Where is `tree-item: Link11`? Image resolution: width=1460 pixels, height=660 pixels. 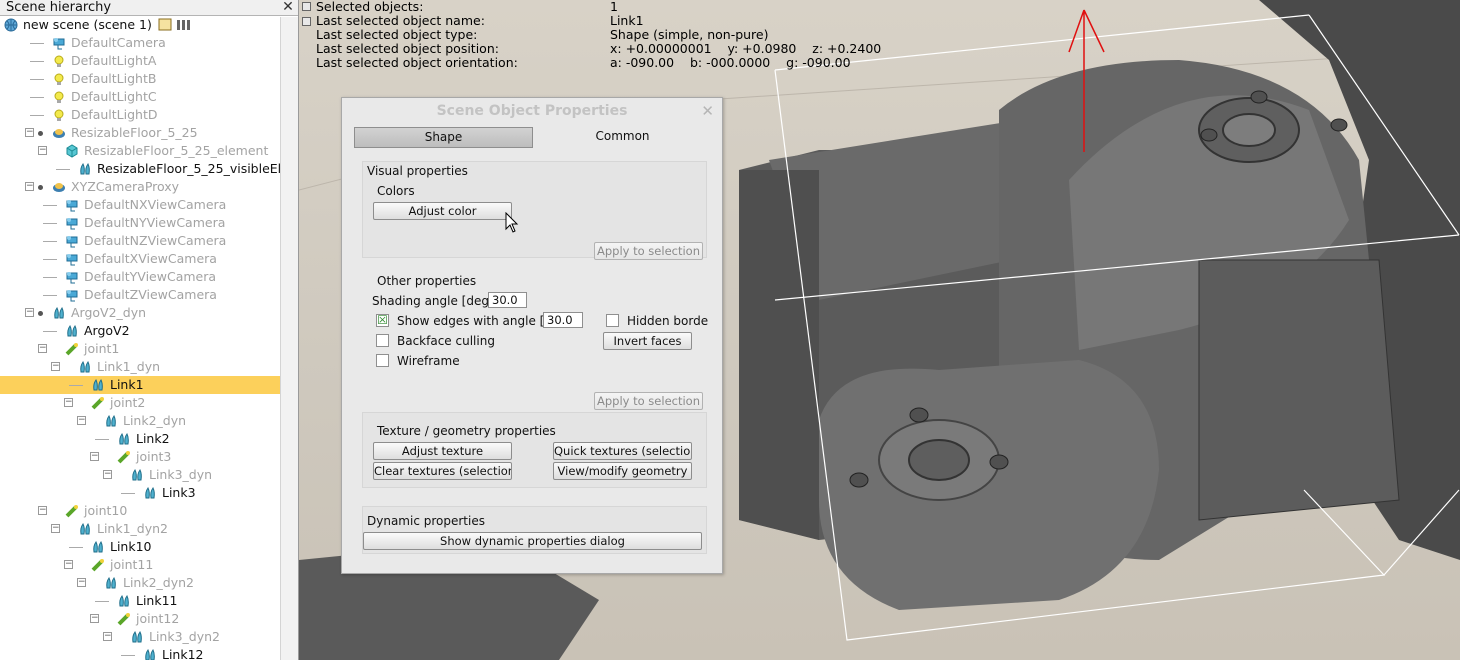 tree-item: Link11 is located at coordinates (140, 601).